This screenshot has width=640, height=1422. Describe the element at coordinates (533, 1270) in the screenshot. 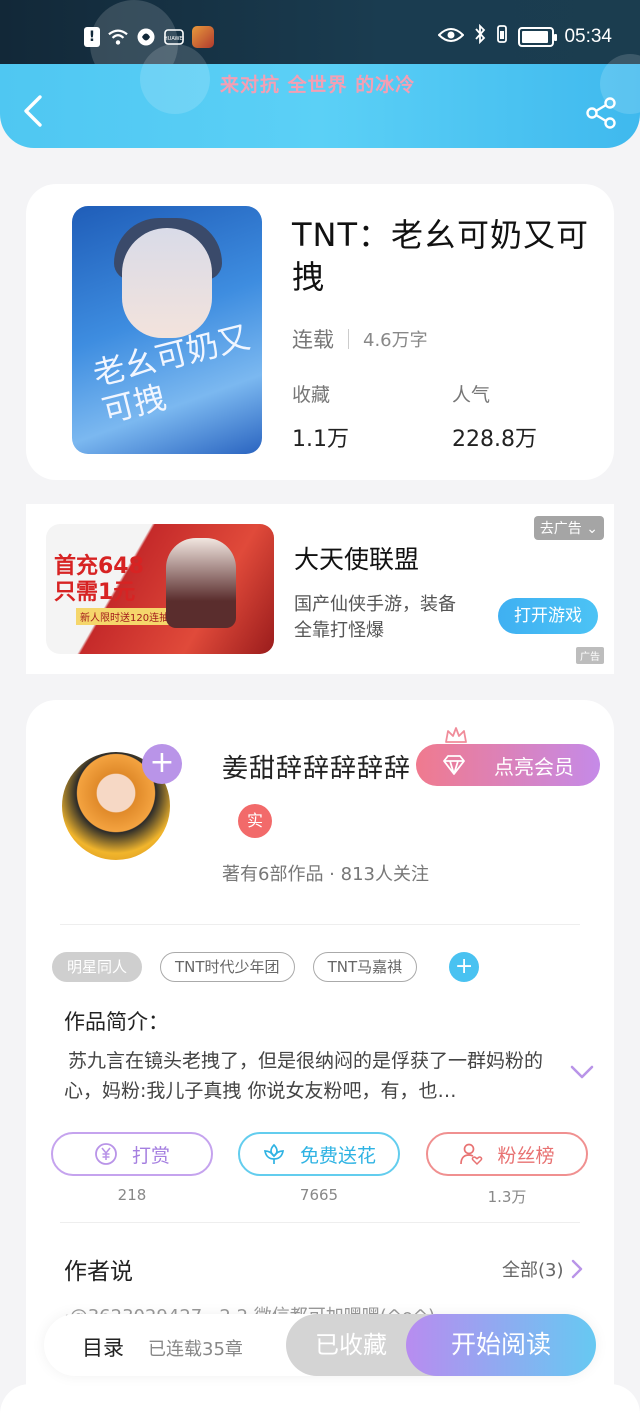

I see `author-says-all-label: 全部(3)` at that location.